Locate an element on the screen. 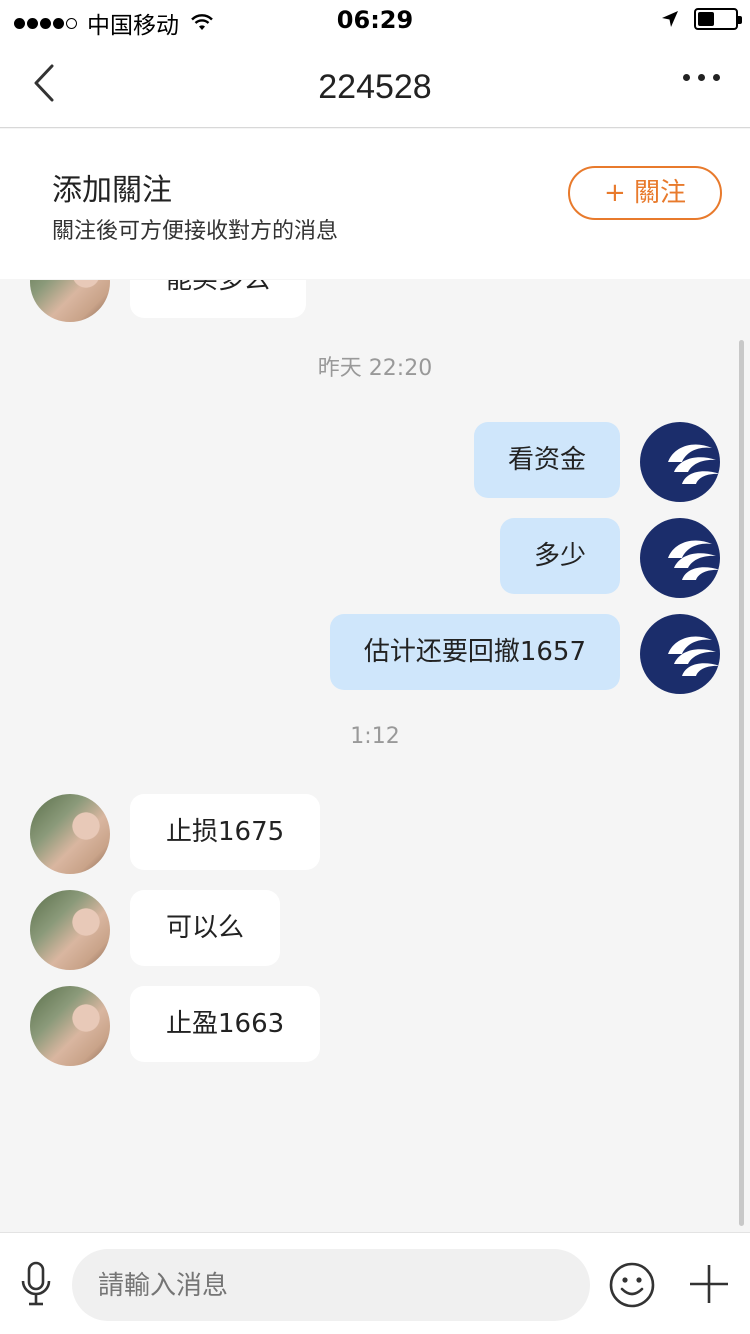 Image resolution: width=750 pixels, height=1334 pixels. sent-message-bubble: 多少 is located at coordinates (559, 556).